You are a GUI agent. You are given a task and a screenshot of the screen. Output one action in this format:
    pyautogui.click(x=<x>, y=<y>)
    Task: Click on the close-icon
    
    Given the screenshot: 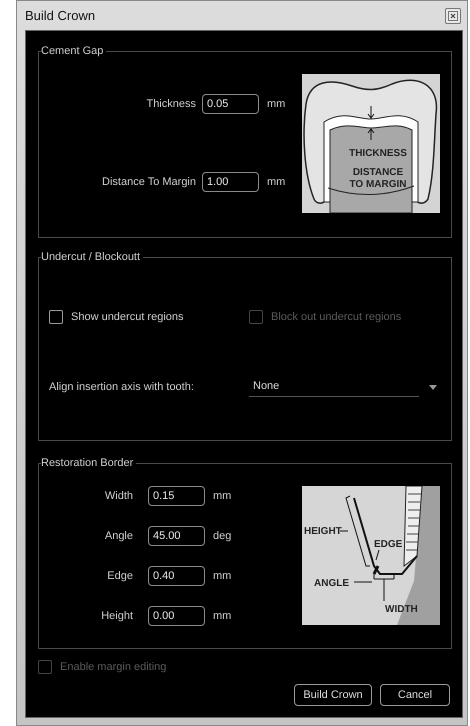 What is the action you would take?
    pyautogui.click(x=453, y=15)
    